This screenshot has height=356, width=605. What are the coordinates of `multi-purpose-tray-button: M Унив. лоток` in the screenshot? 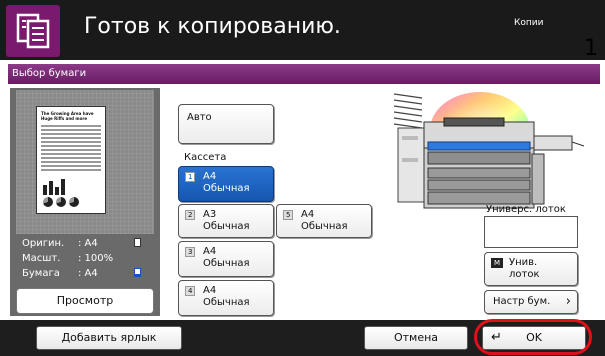 It's located at (531, 269).